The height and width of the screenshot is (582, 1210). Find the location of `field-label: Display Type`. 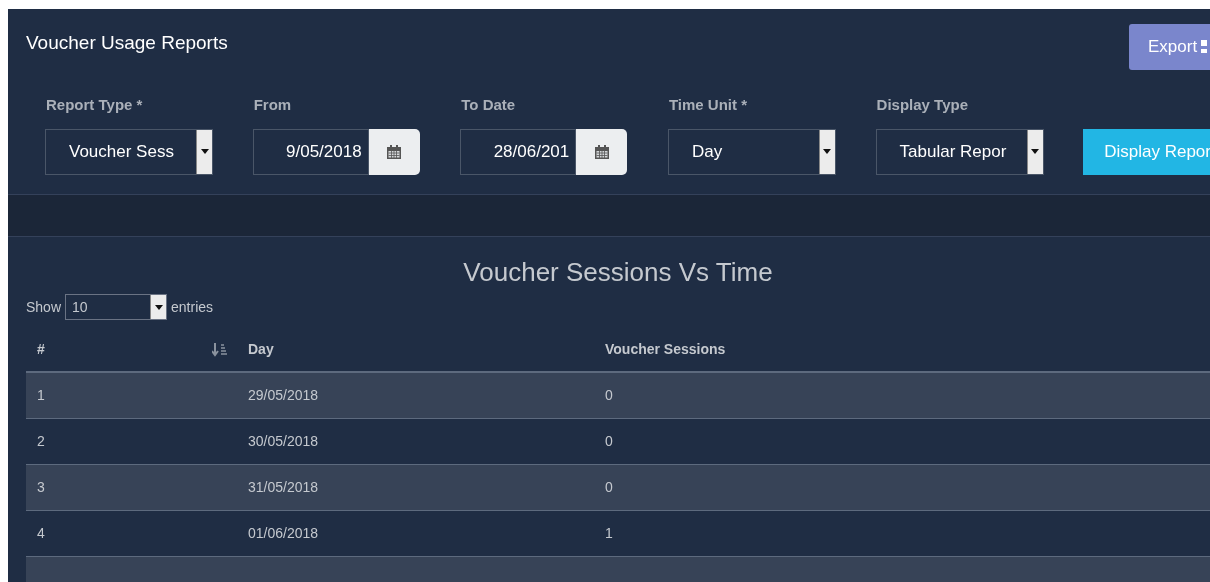

field-label: Display Type is located at coordinates (922, 105).